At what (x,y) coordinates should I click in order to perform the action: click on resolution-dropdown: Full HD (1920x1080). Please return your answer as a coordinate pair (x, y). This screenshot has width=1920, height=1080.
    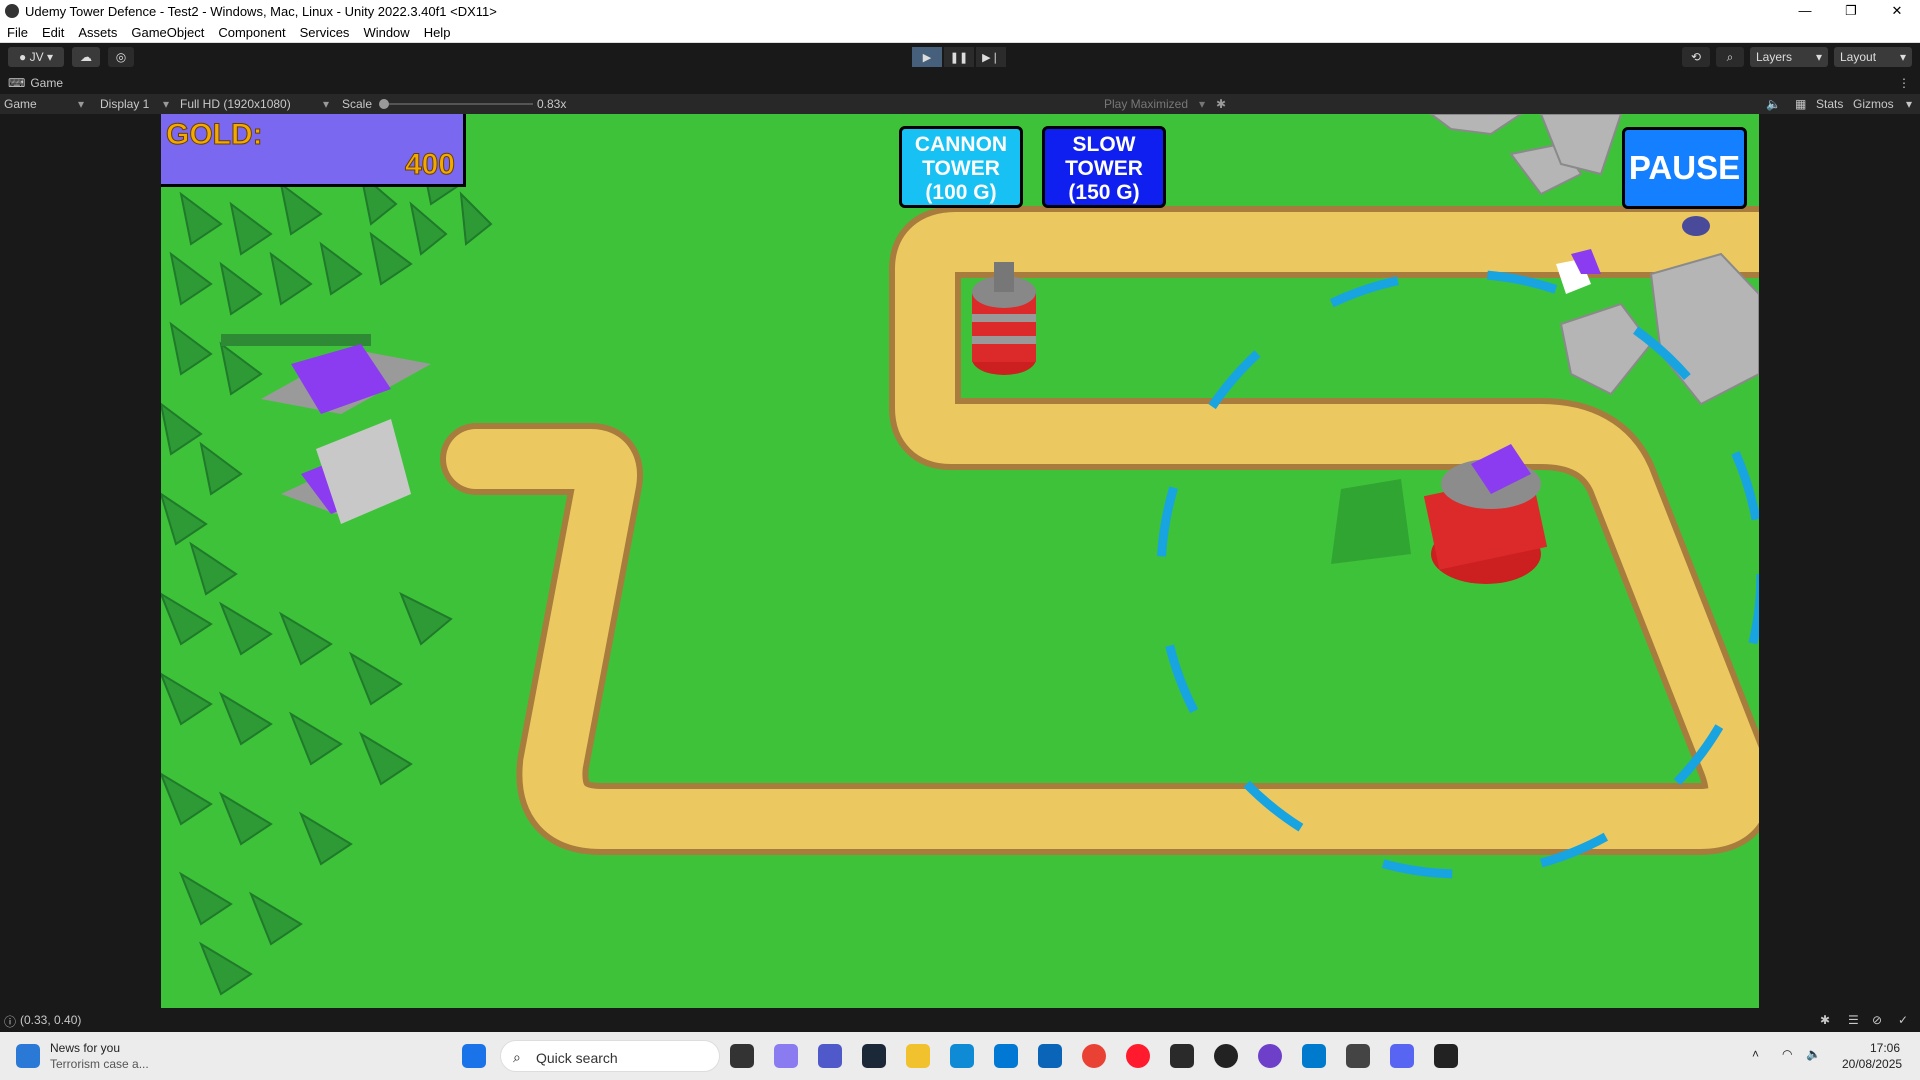
    Looking at the image, I should click on (235, 104).